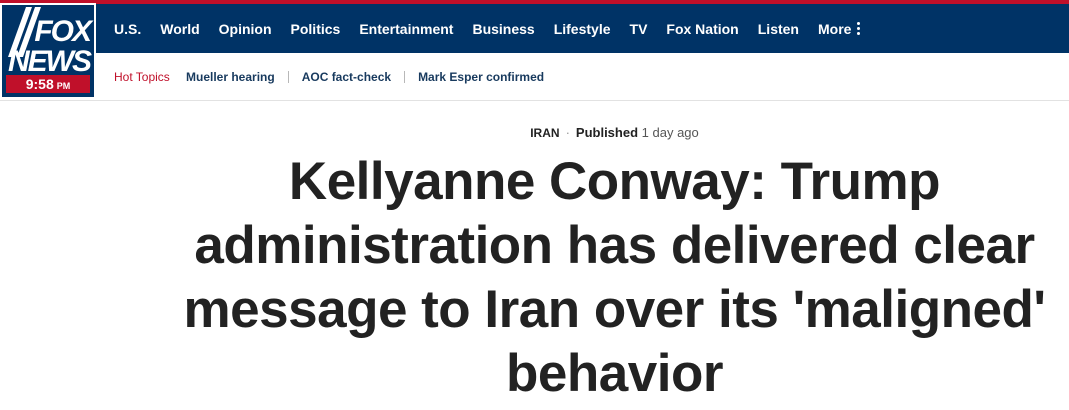 Image resolution: width=1069 pixels, height=410 pixels. What do you see at coordinates (607, 132) in the screenshot?
I see `published-label: Published` at bounding box center [607, 132].